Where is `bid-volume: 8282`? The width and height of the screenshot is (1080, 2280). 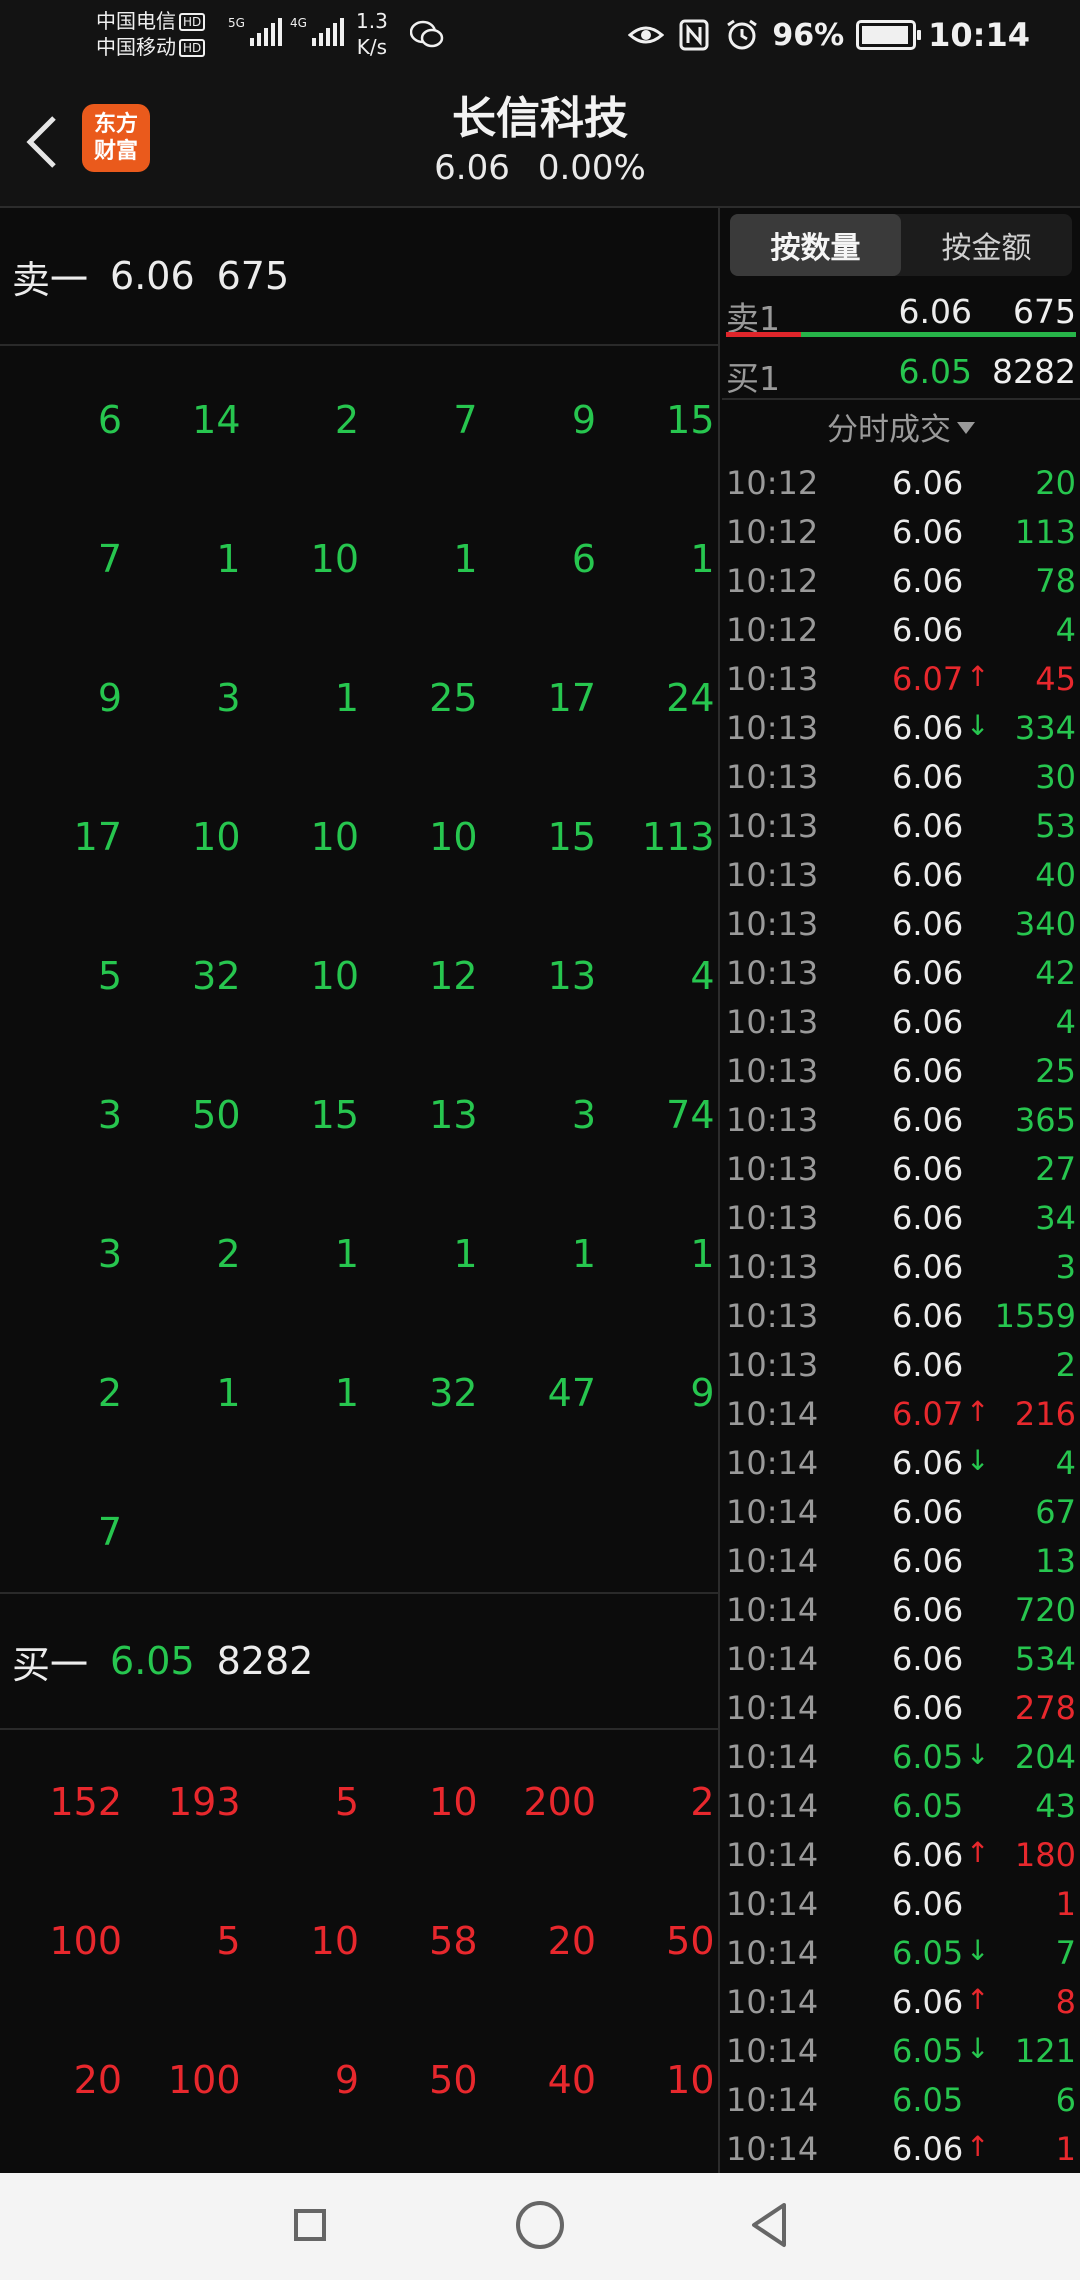 bid-volume: 8282 is located at coordinates (1034, 371).